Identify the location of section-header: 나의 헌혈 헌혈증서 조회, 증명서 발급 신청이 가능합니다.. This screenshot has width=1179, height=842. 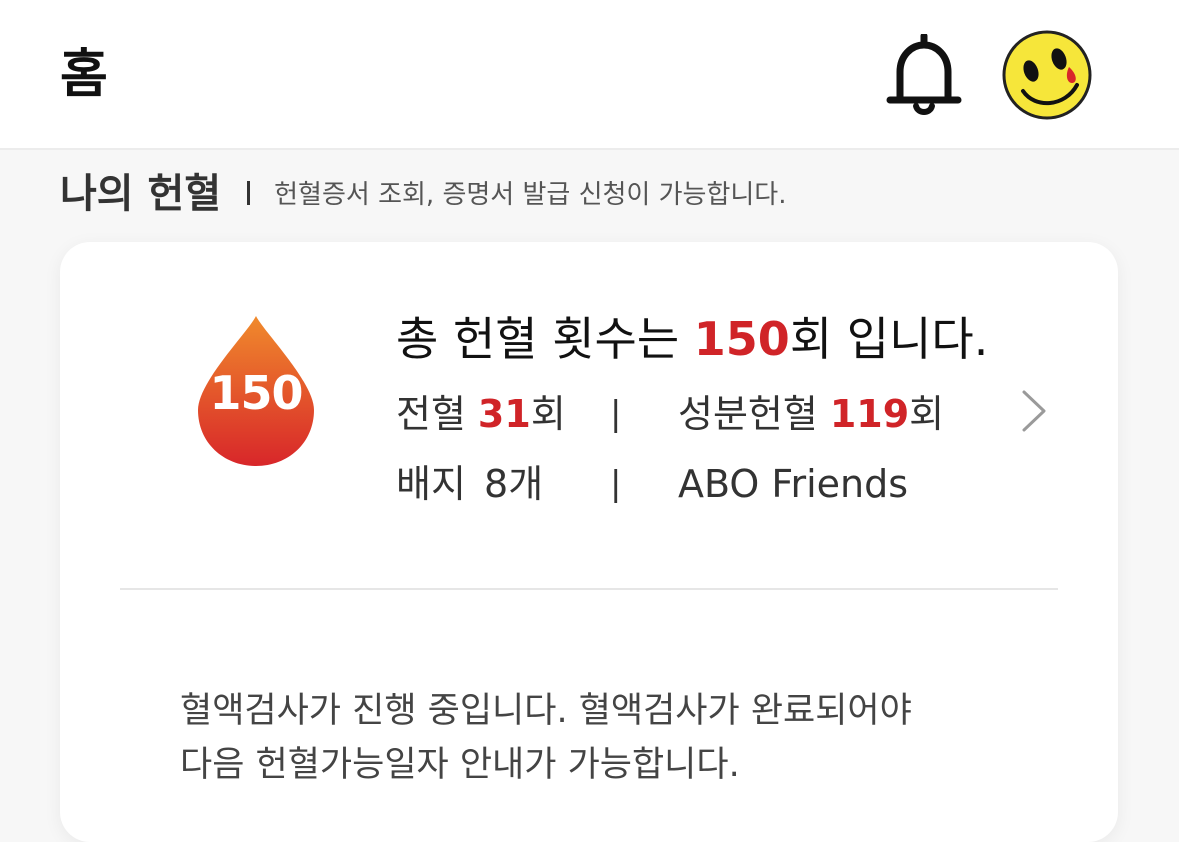
(423, 190).